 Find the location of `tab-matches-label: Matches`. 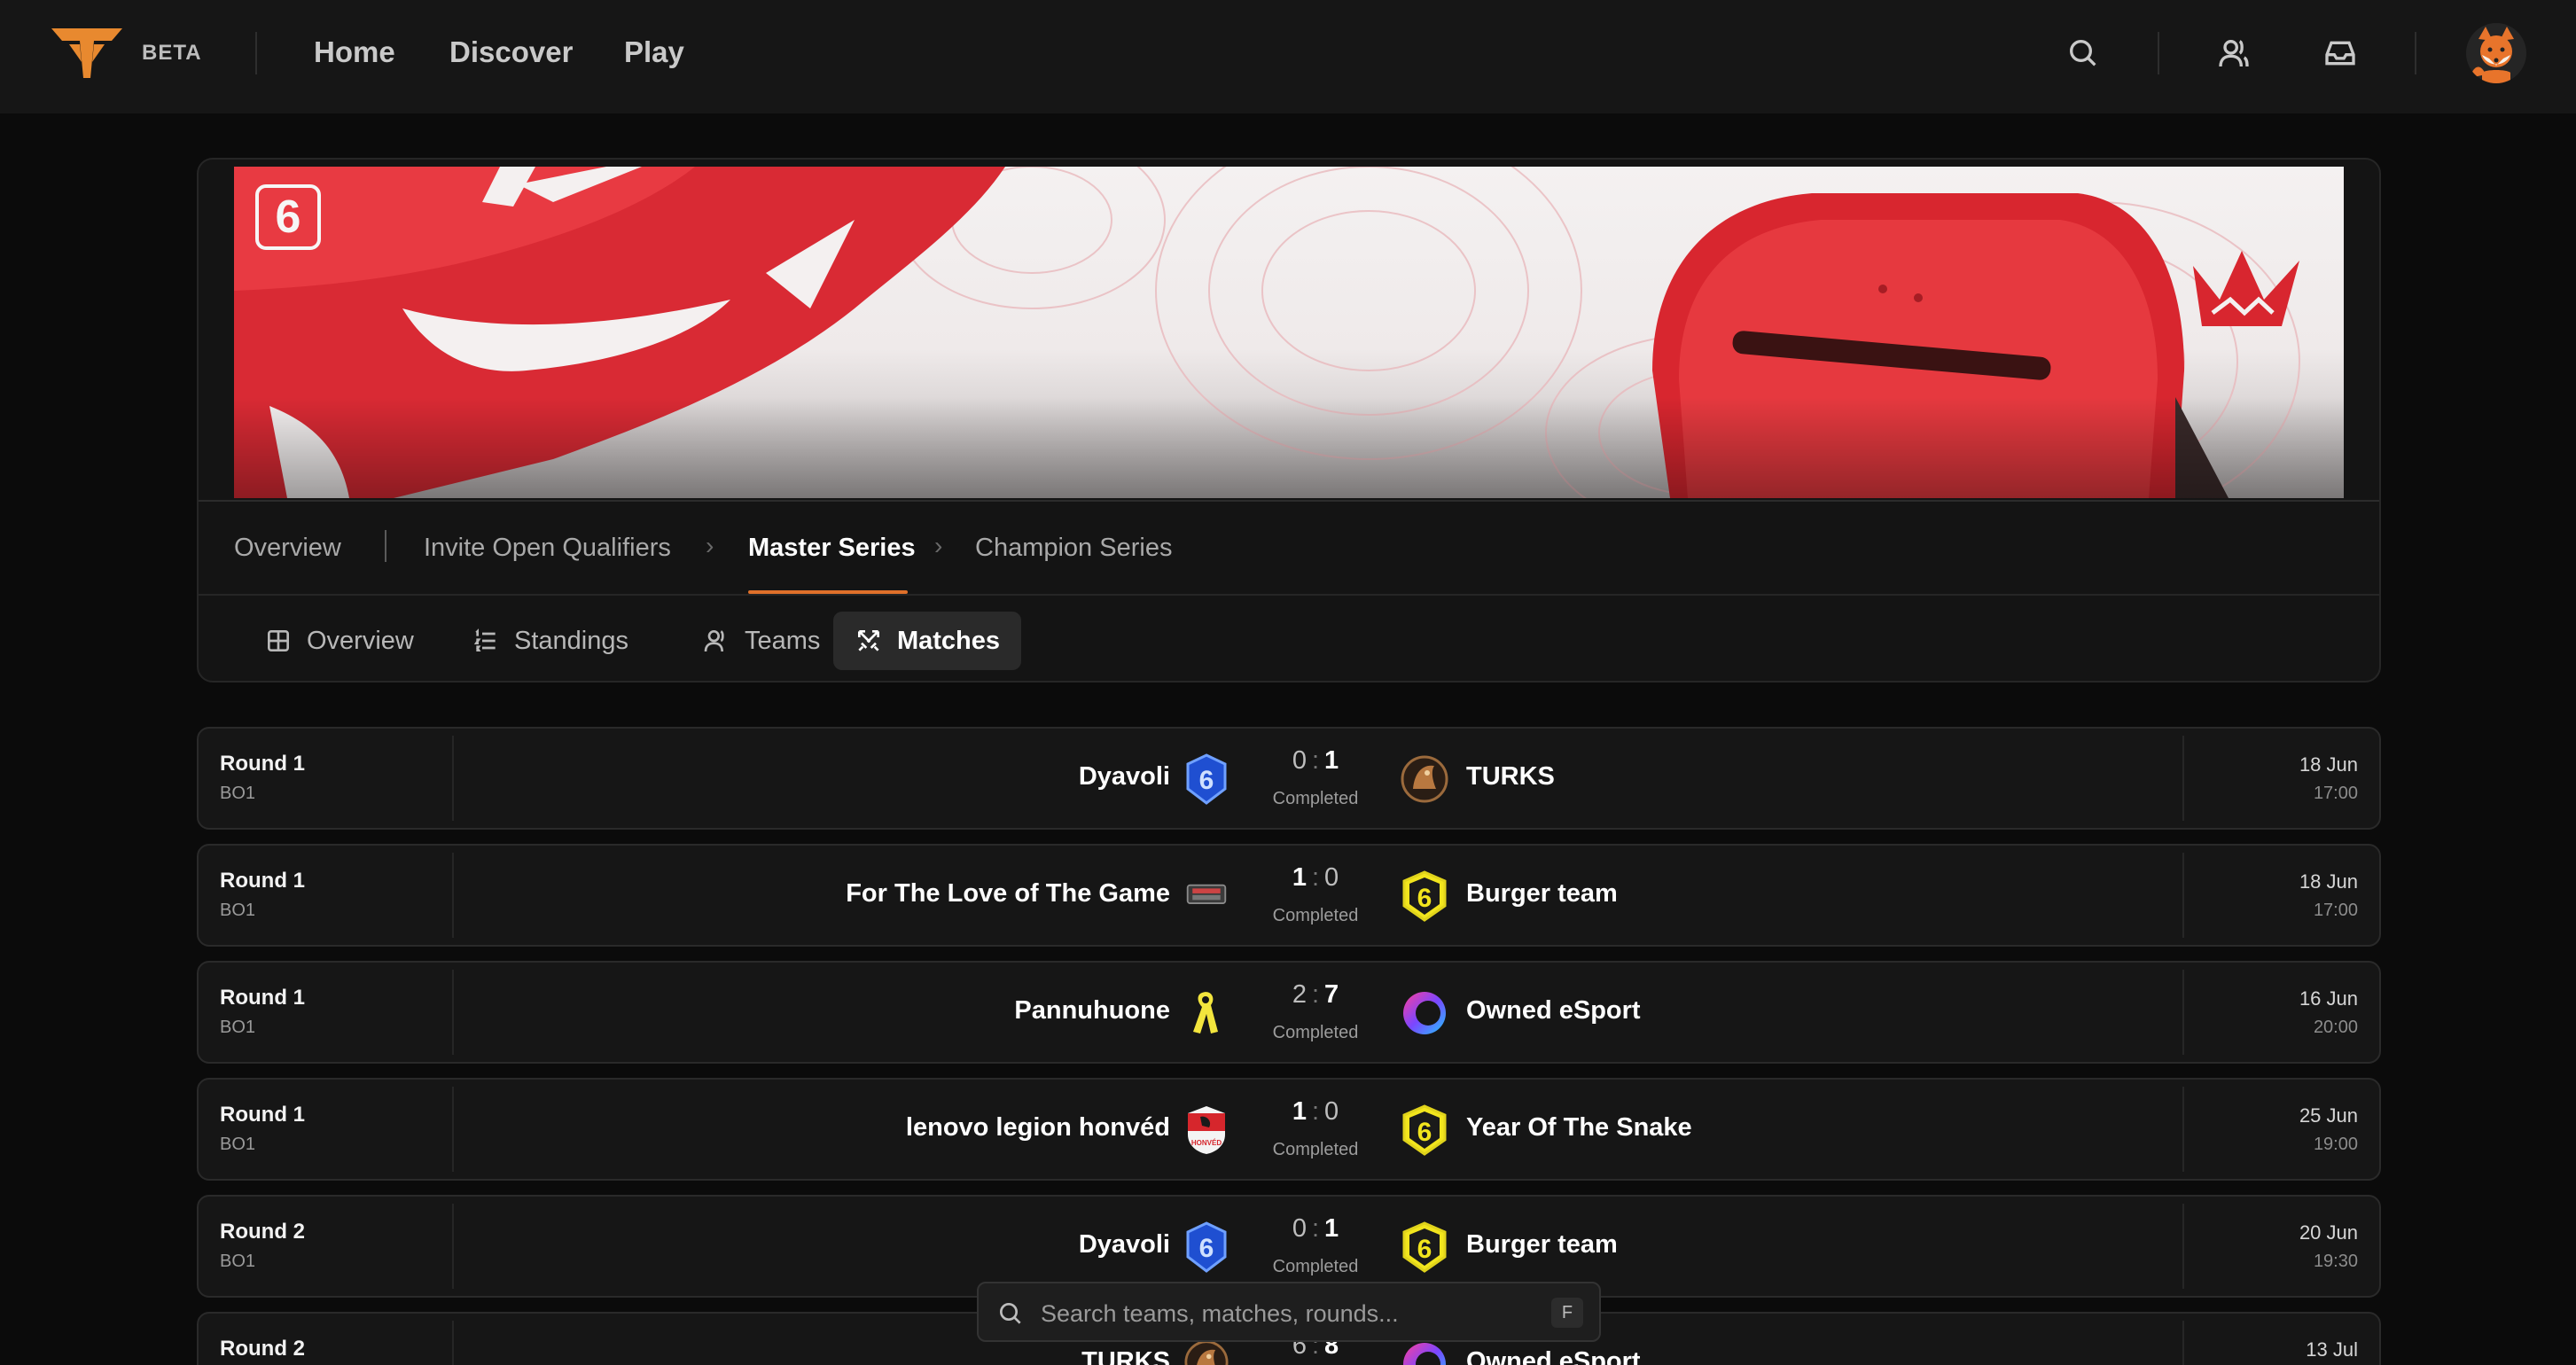

tab-matches-label: Matches is located at coordinates (948, 640).